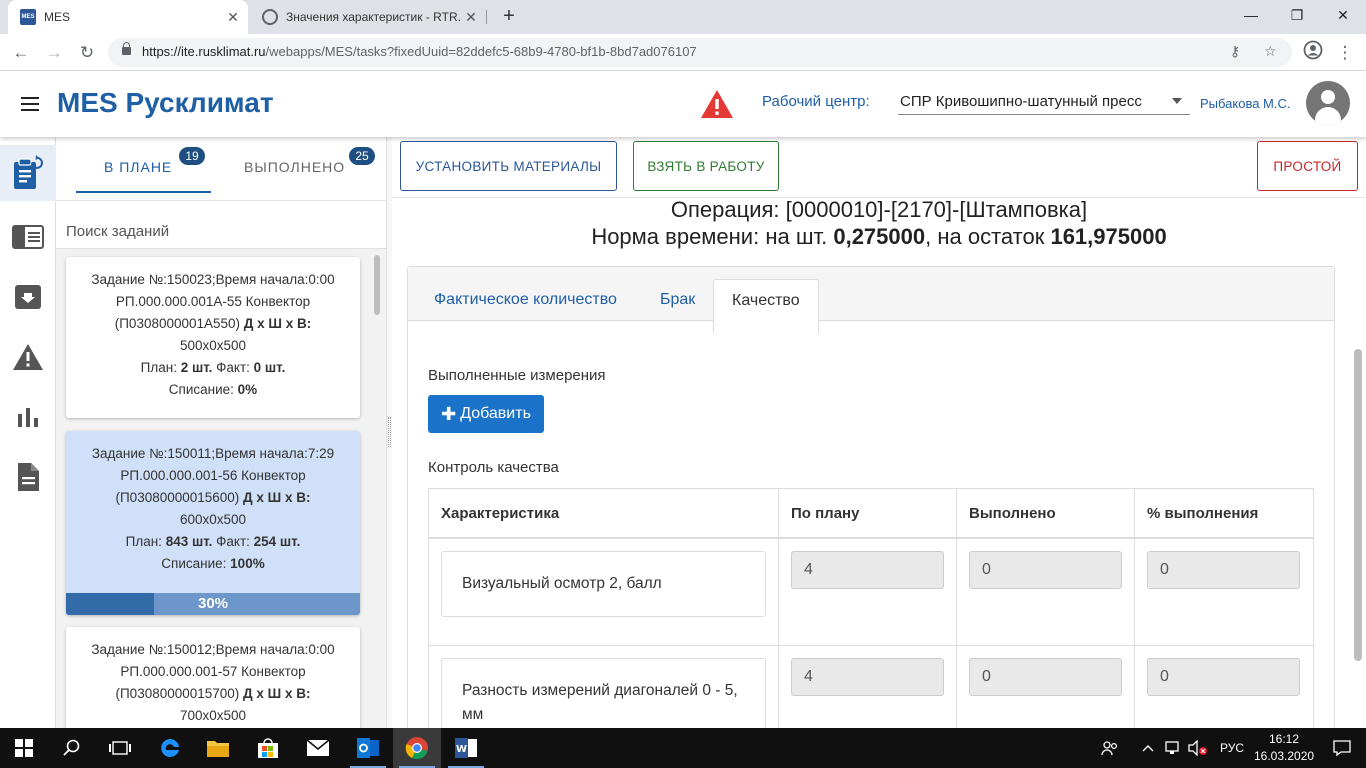 This screenshot has width=1366, height=768. Describe the element at coordinates (170, 748) in the screenshot. I see `edge-icon` at that location.